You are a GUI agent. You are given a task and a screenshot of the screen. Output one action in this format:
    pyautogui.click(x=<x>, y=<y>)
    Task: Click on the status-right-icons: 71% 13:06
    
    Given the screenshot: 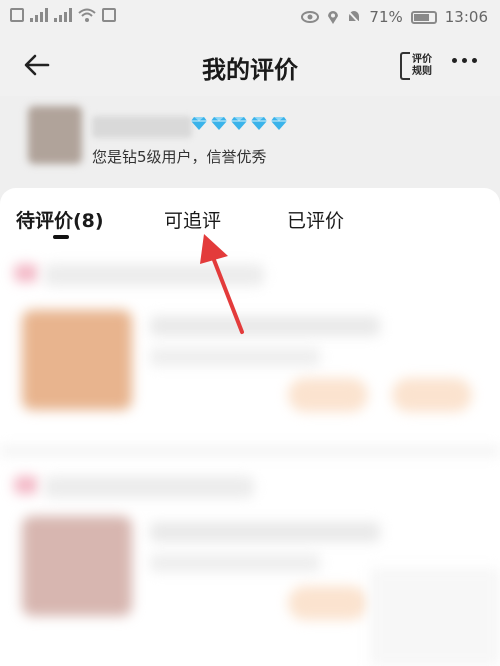 What is the action you would take?
    pyautogui.click(x=394, y=17)
    